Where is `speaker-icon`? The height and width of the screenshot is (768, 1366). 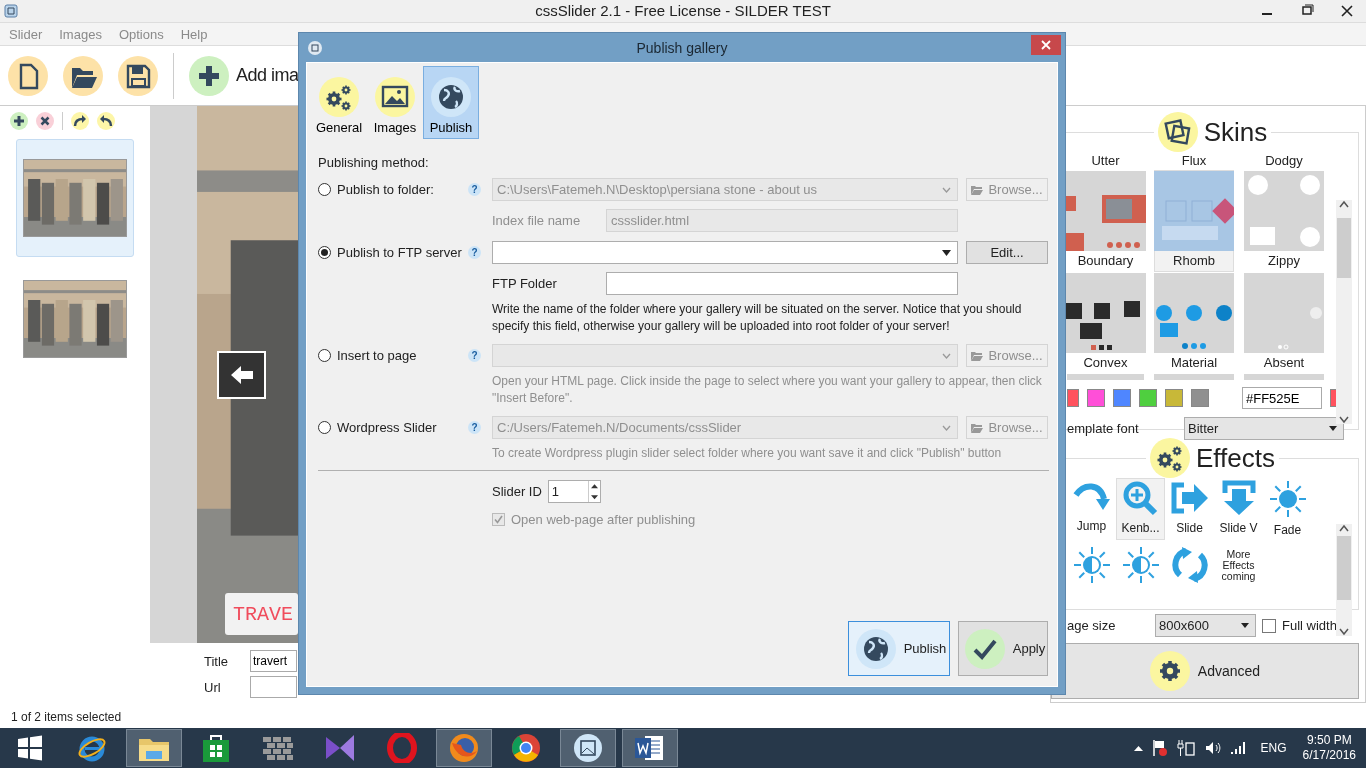
speaker-icon is located at coordinates (1212, 748).